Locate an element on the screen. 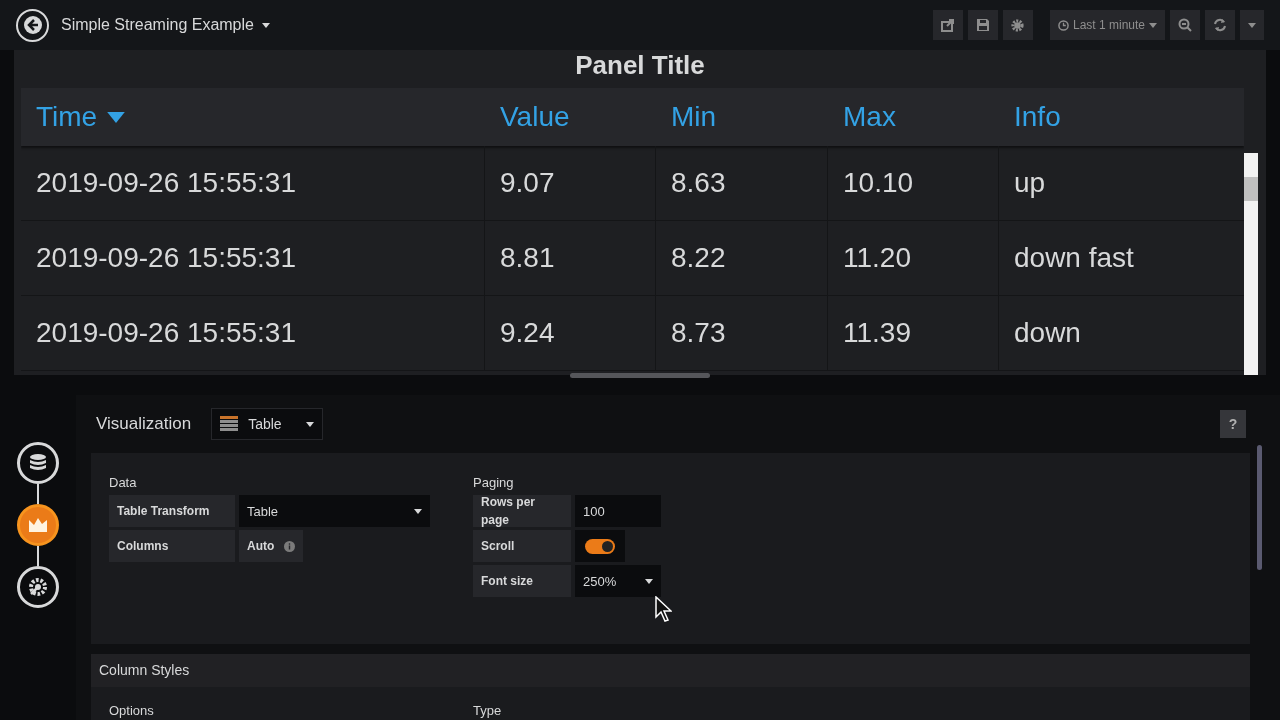  scroll-toggle is located at coordinates (600, 546).